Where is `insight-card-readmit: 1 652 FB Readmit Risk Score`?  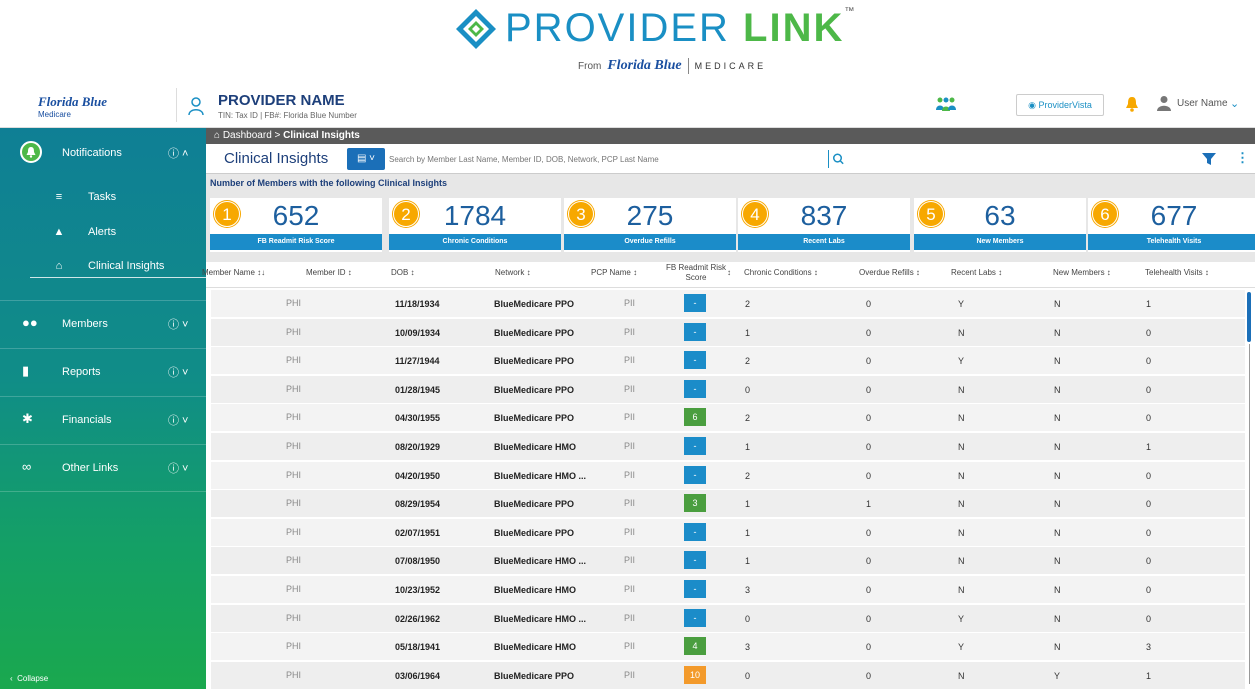 insight-card-readmit: 1 652 FB Readmit Risk Score is located at coordinates (296, 225).